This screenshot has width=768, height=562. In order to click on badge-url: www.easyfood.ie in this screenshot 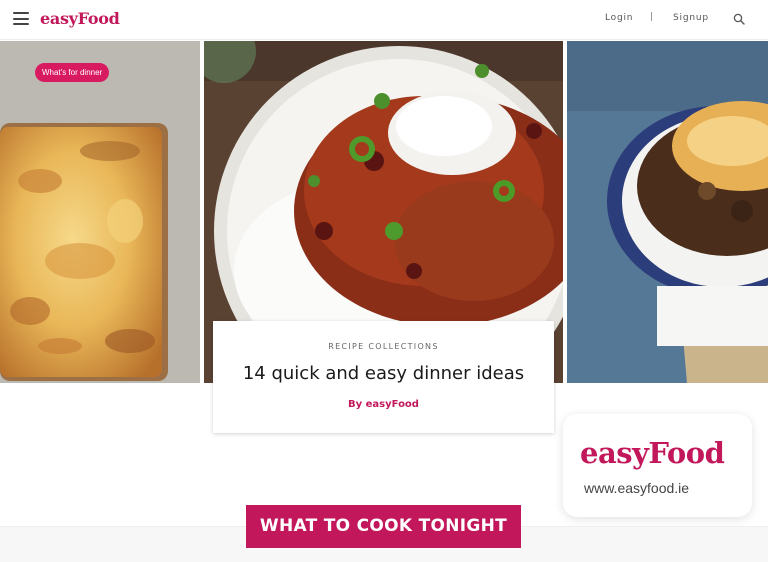, I will do `click(637, 488)`.